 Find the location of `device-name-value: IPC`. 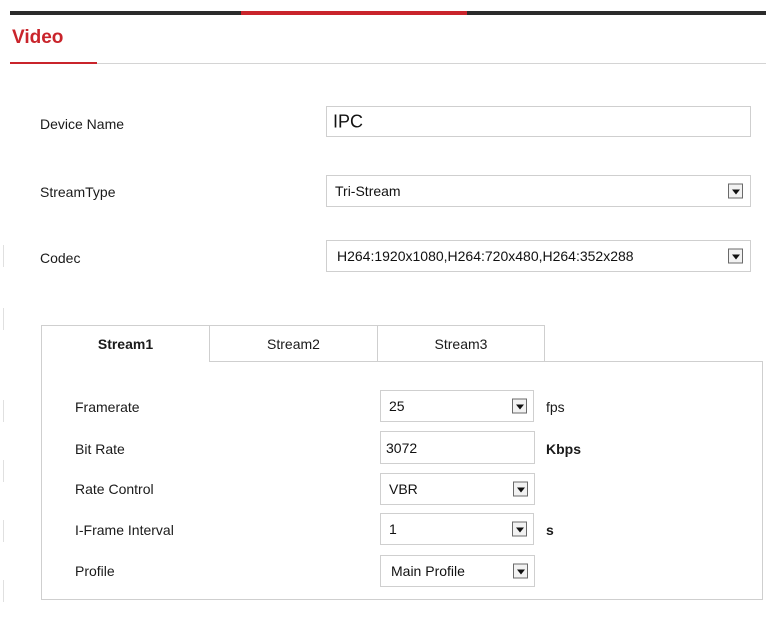

device-name-value: IPC is located at coordinates (348, 121).